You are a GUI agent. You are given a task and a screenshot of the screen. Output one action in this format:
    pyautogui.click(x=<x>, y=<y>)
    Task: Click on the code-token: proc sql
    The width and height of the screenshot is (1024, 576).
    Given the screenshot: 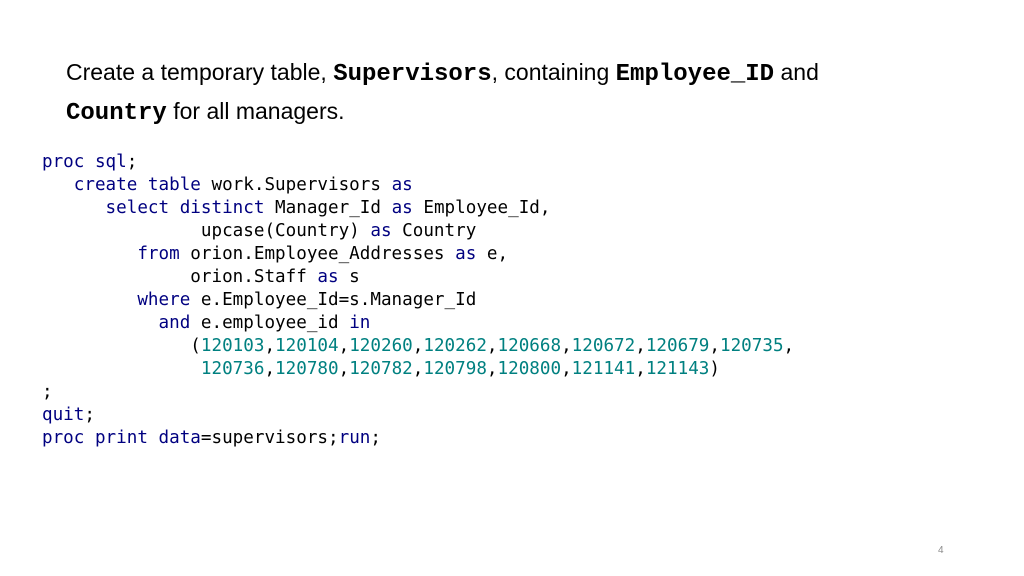 What is the action you would take?
    pyautogui.click(x=84, y=162)
    